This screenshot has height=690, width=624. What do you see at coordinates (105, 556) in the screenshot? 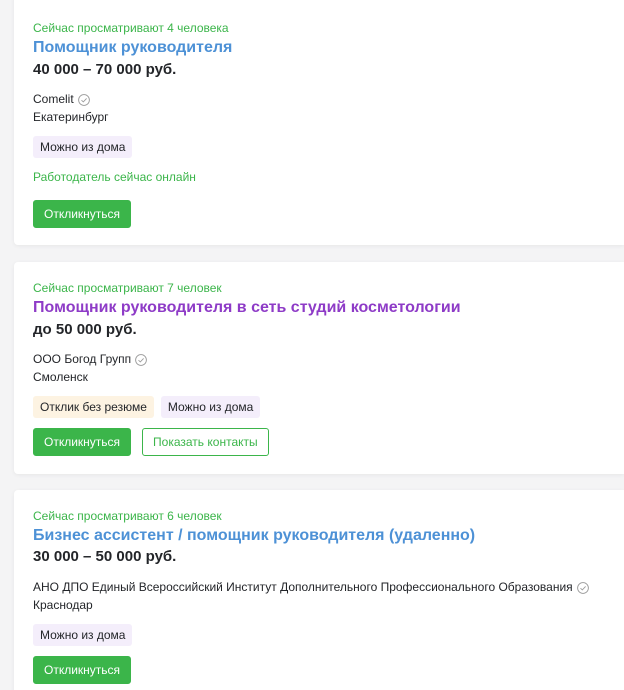
I see `vacancy-salary: 30 000 – 50 000 руб.` at bounding box center [105, 556].